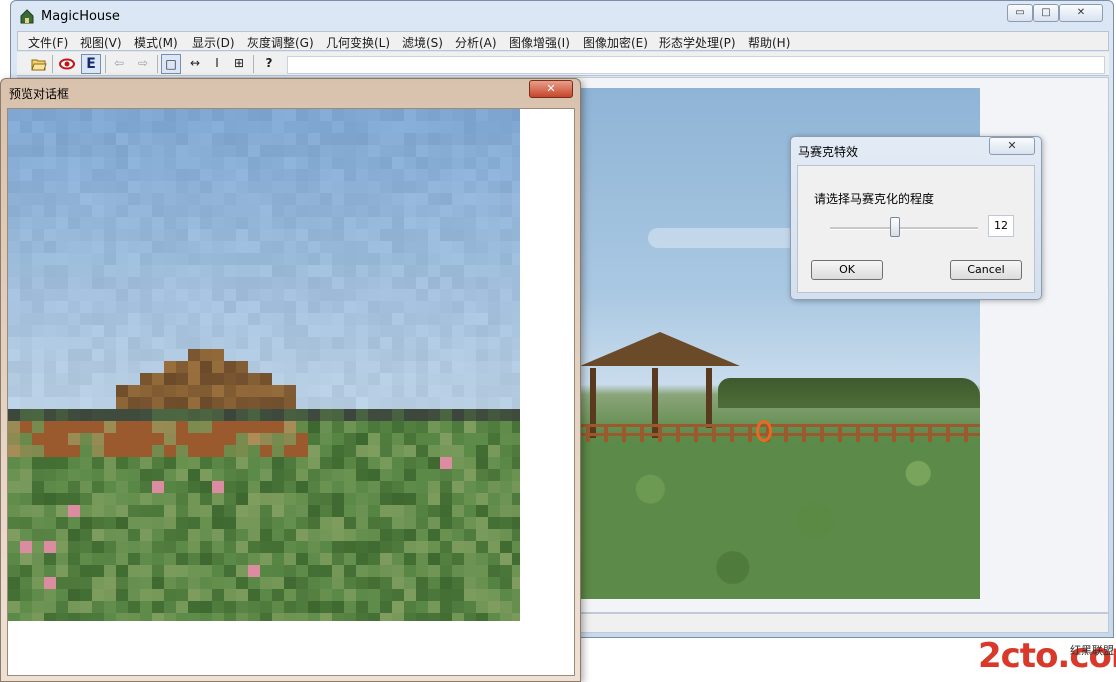  I want to click on menu-encrypt: 图像加密(E), so click(615, 42).